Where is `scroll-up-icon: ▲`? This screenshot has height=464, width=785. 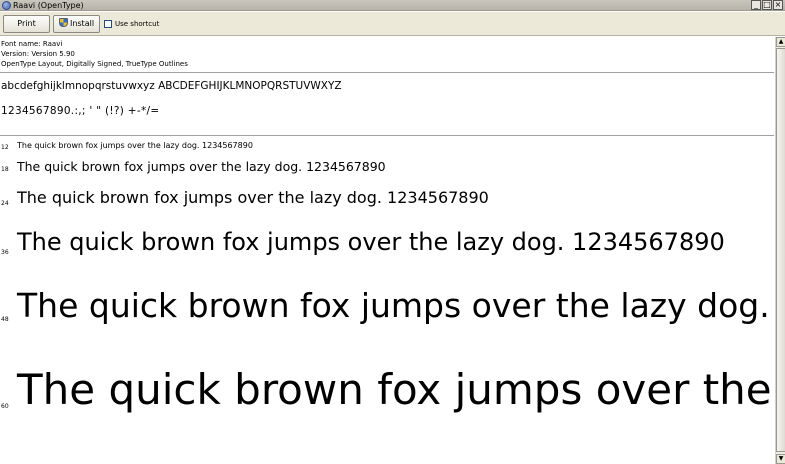 scroll-up-icon: ▲ is located at coordinates (780, 42).